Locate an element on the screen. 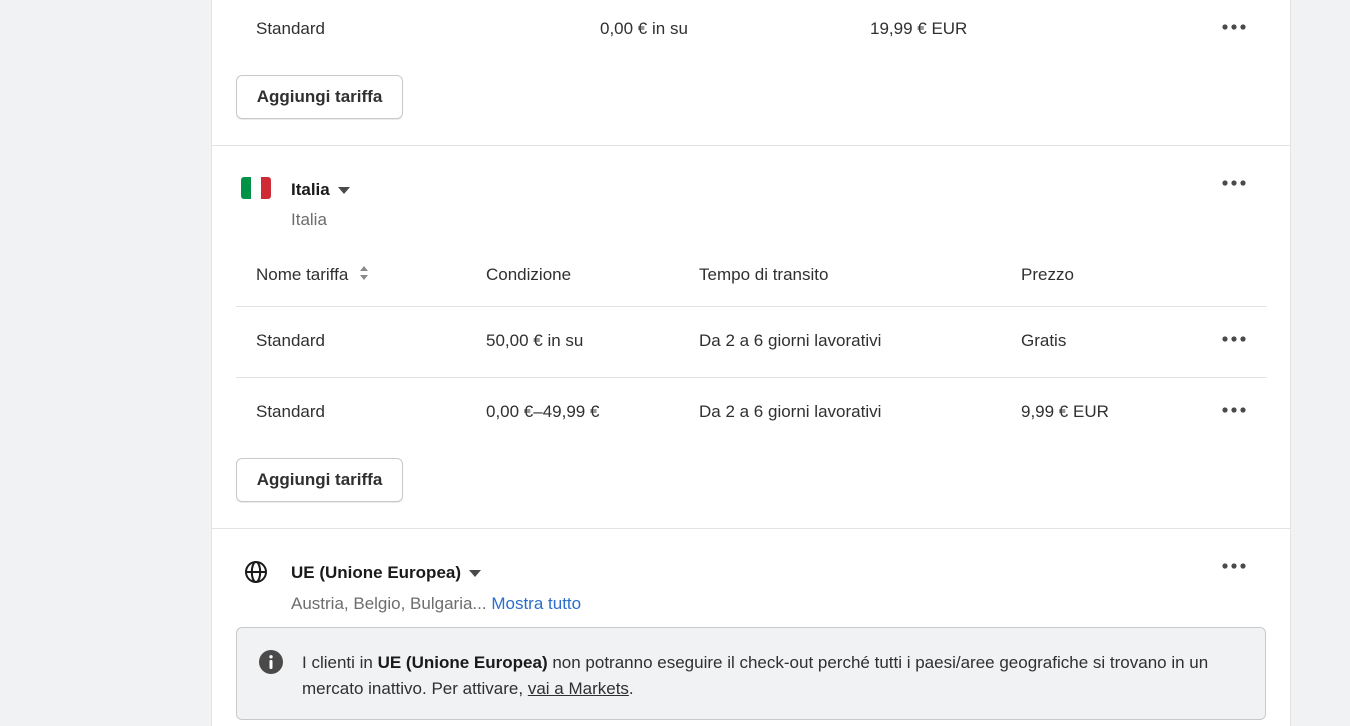 This screenshot has height=726, width=1350. zone-title-row: UE (Unione Europea) is located at coordinates (386, 573).